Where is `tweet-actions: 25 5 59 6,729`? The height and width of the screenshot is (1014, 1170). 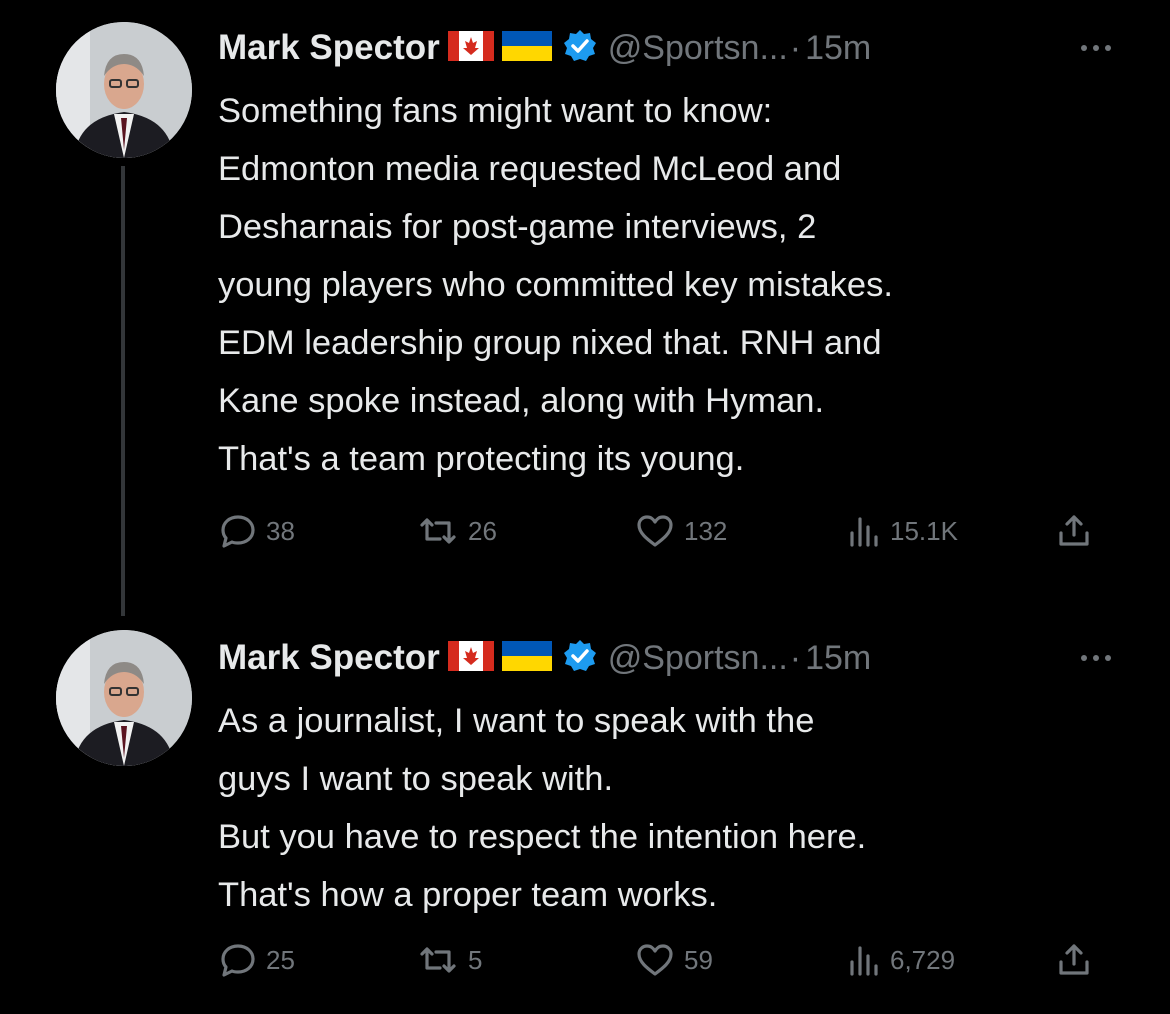
tweet-actions: 25 5 59 6,729 is located at coordinates (668, 960).